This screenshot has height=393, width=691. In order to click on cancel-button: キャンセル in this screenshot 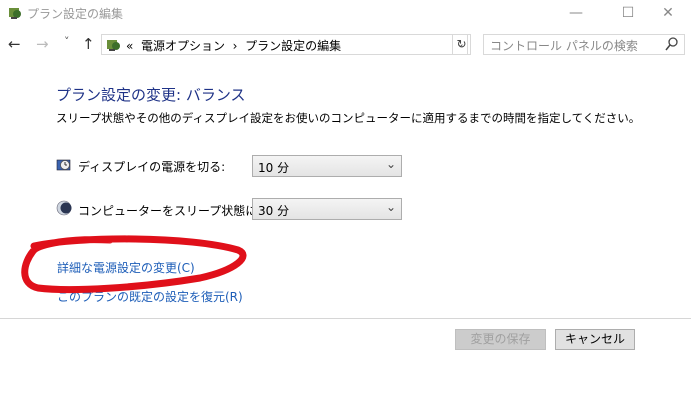, I will do `click(595, 339)`.